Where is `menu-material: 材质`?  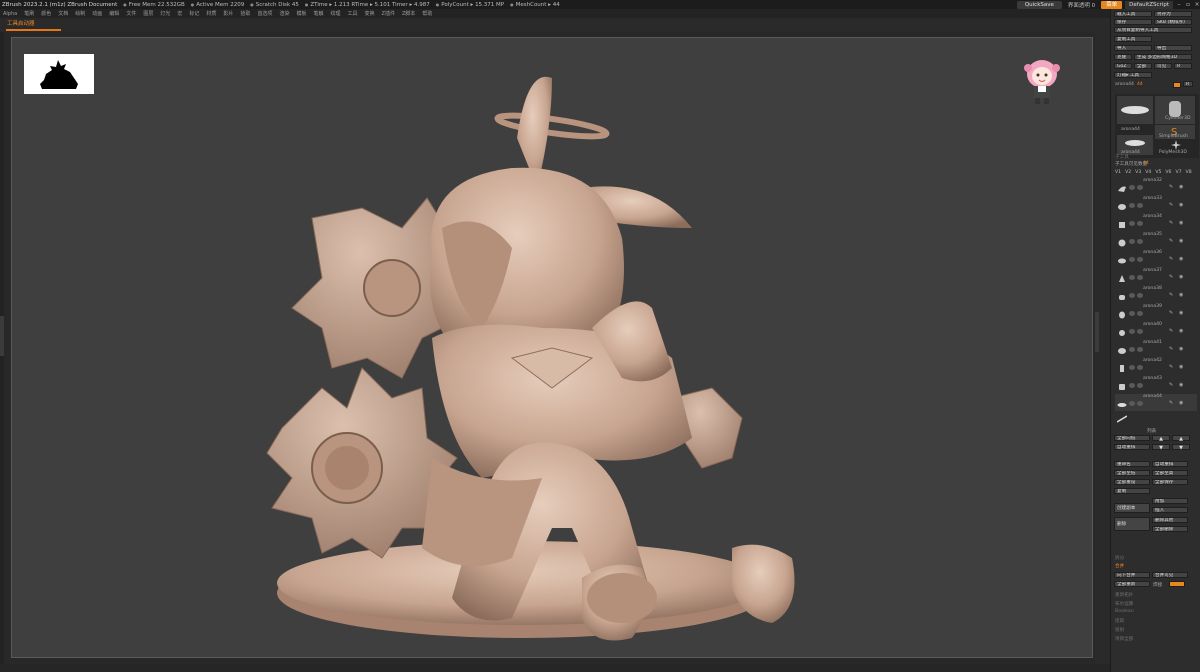
menu-material: 材质 is located at coordinates (211, 13).